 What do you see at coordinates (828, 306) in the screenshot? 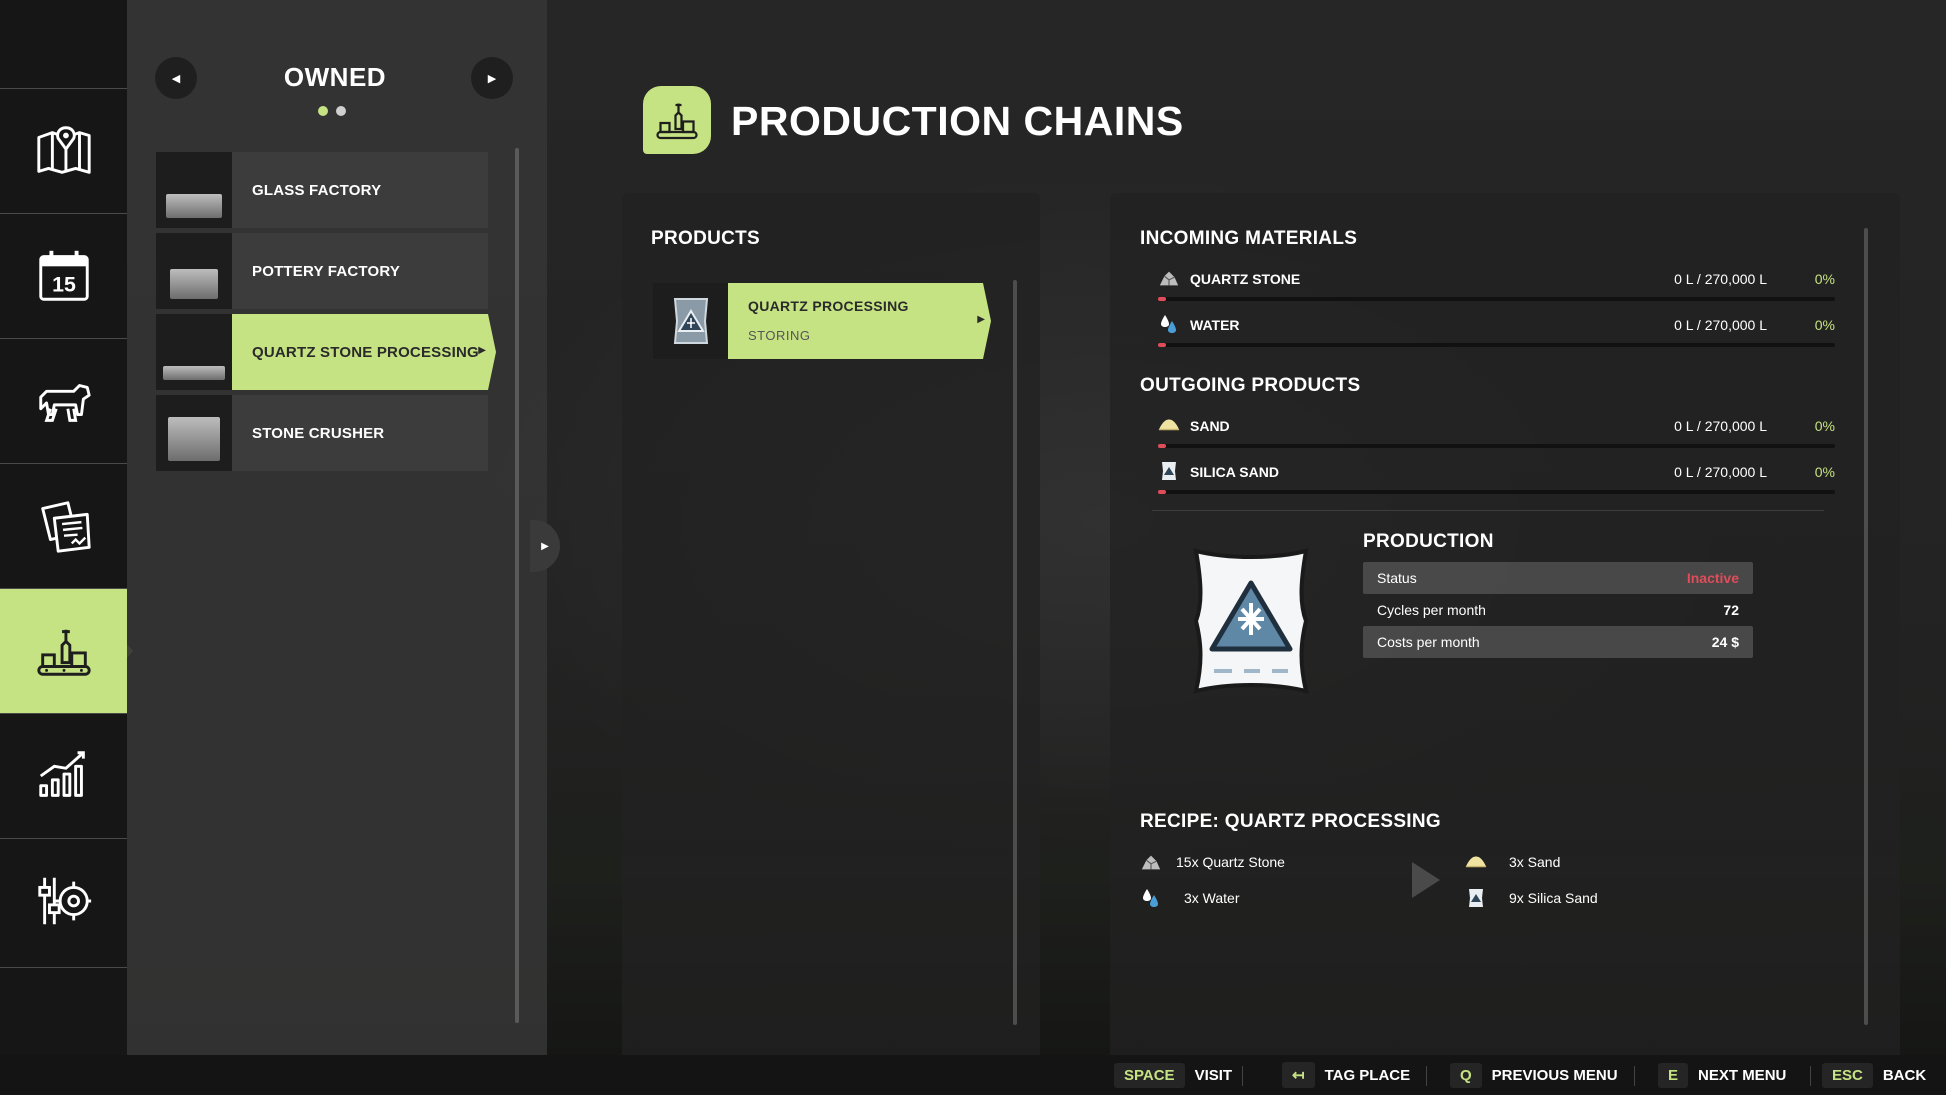
I see `product-name: QUARTZ PROCESSING` at bounding box center [828, 306].